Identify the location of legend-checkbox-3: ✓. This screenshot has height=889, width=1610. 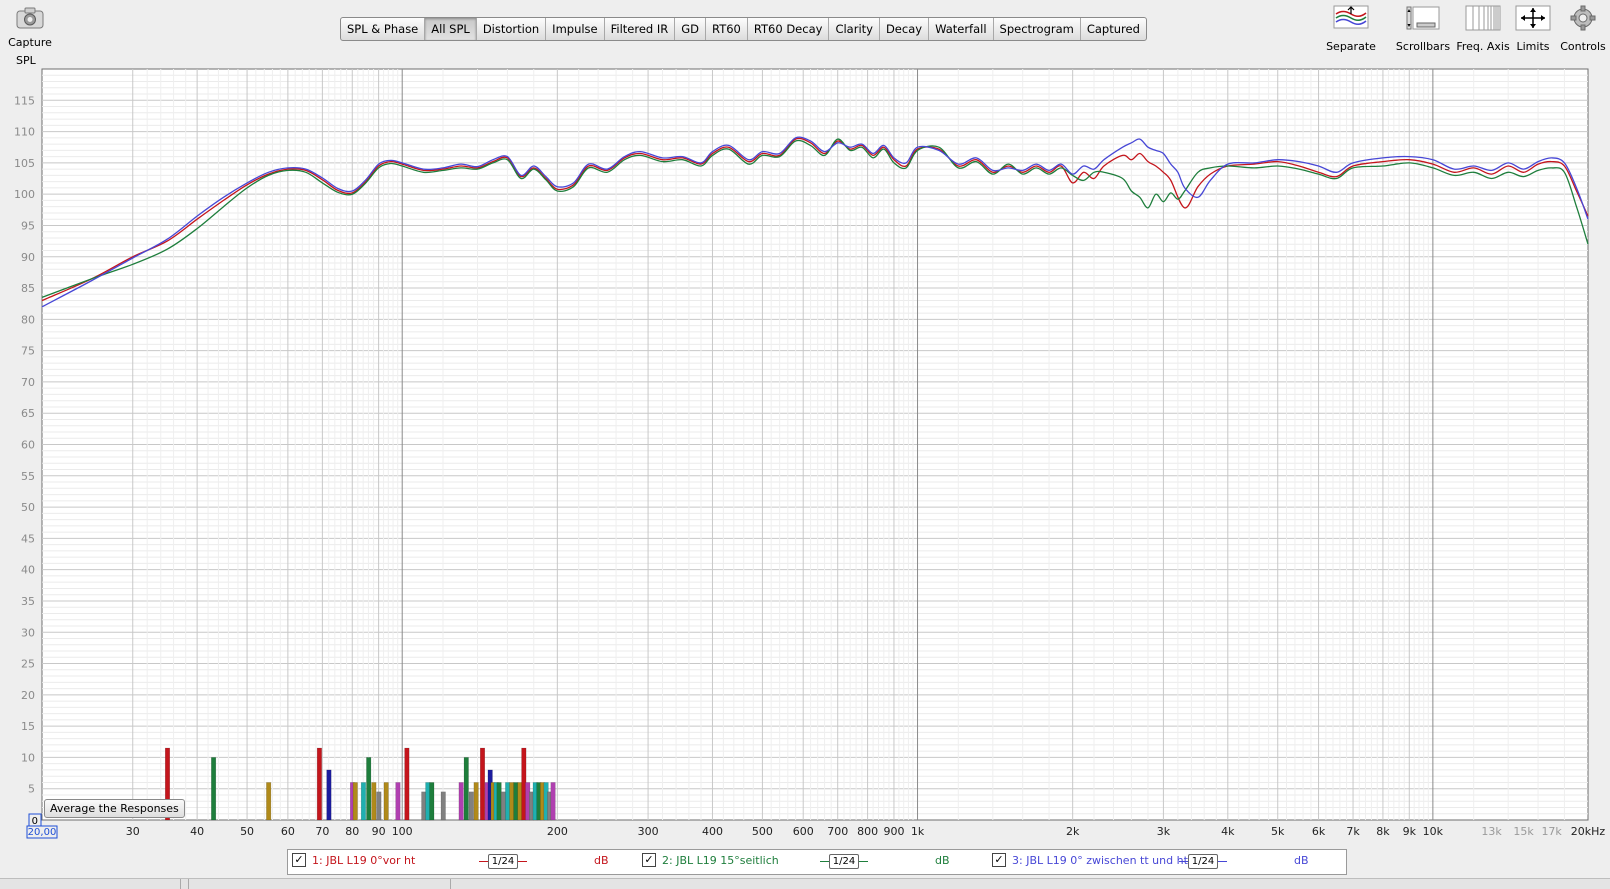
(999, 860).